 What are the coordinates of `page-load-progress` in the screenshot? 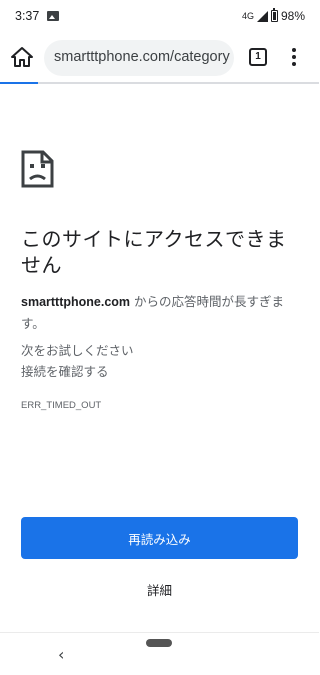 It's located at (19, 83).